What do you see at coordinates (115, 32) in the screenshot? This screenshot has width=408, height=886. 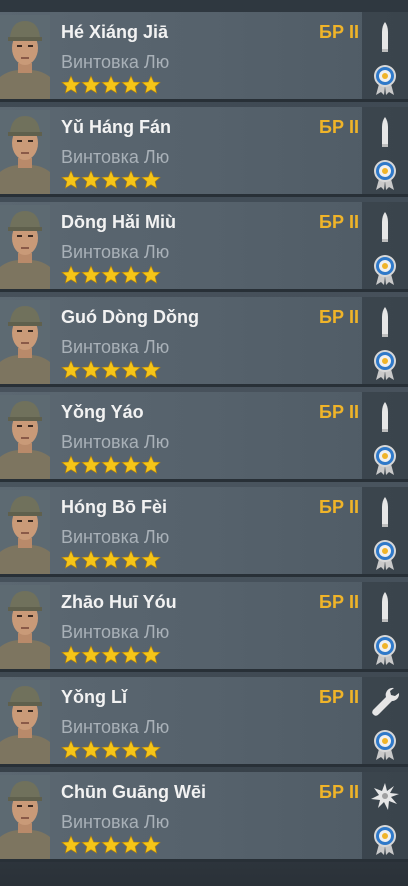 I see `soldier-name: Hé Xiáng Jiā` at bounding box center [115, 32].